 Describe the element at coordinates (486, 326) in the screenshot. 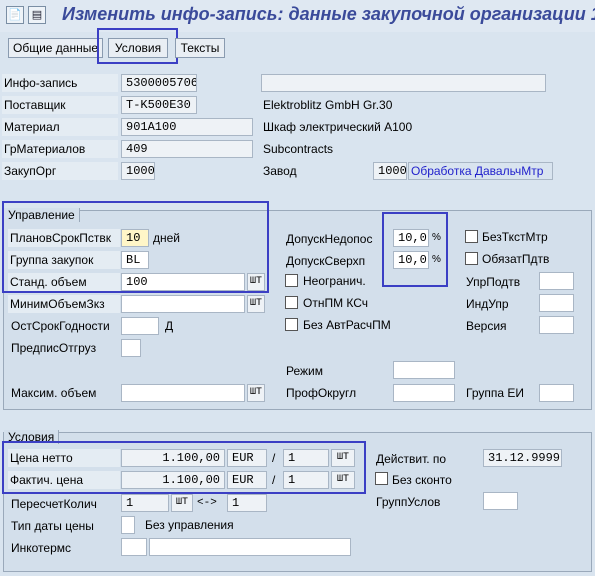

I see `version-label: Версия` at that location.